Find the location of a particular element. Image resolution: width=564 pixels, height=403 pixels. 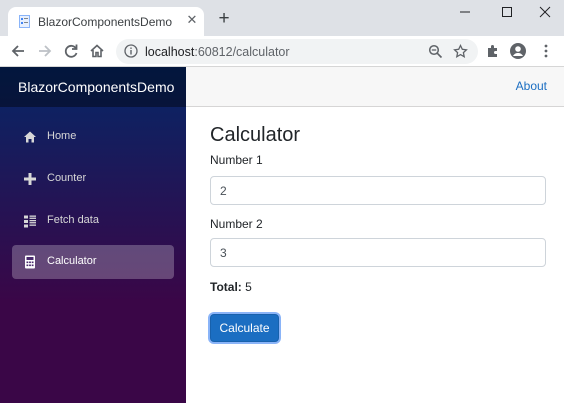

calculate-button: Calculate is located at coordinates (244, 328).